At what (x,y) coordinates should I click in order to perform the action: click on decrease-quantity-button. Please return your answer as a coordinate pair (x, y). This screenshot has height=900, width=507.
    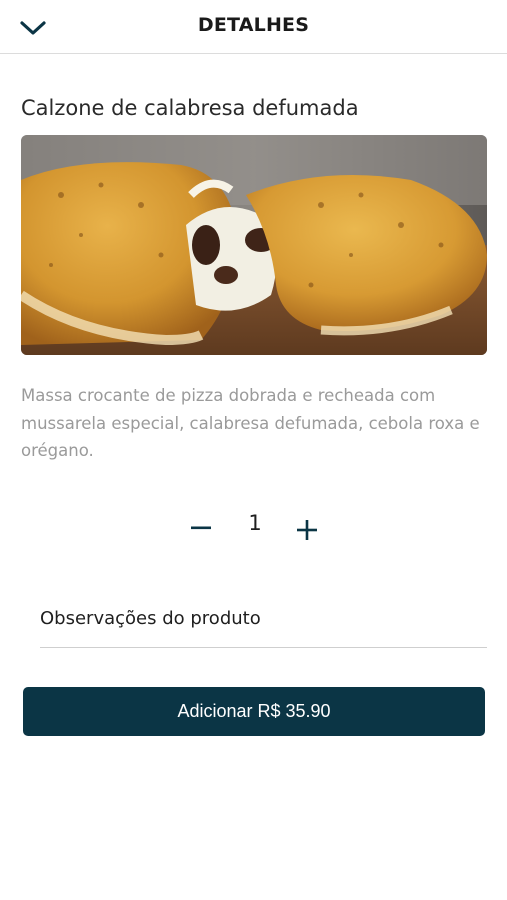
    Looking at the image, I should click on (201, 528).